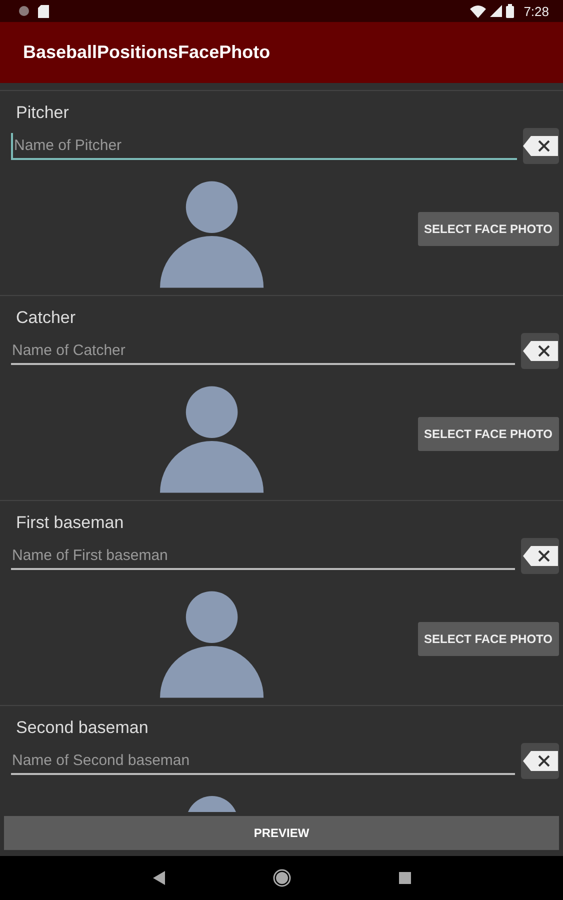  I want to click on position-label: Catcher, so click(46, 318).